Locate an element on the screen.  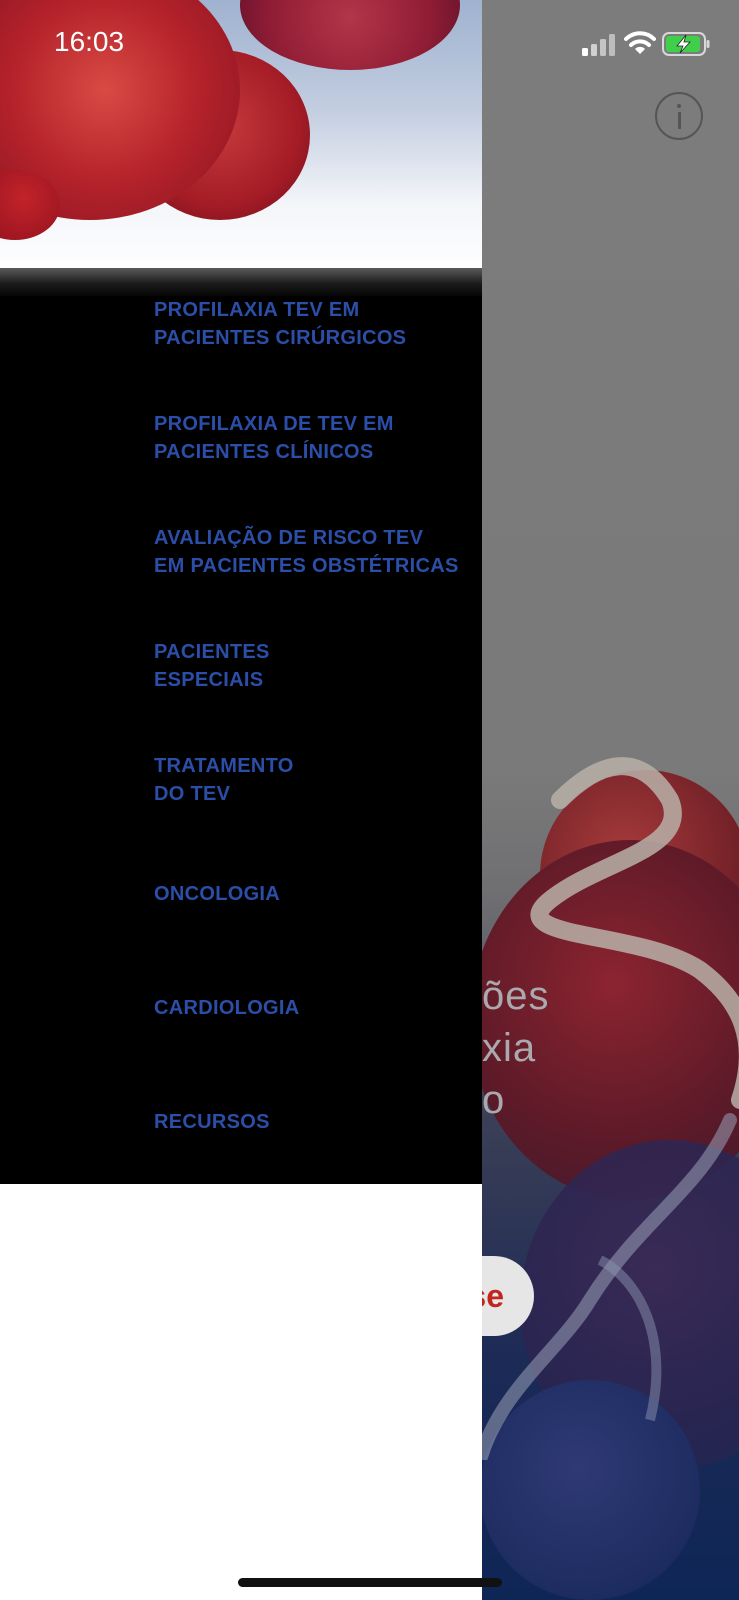
menu-item-label: CARDIOLOGIA is located at coordinates (227, 1008).